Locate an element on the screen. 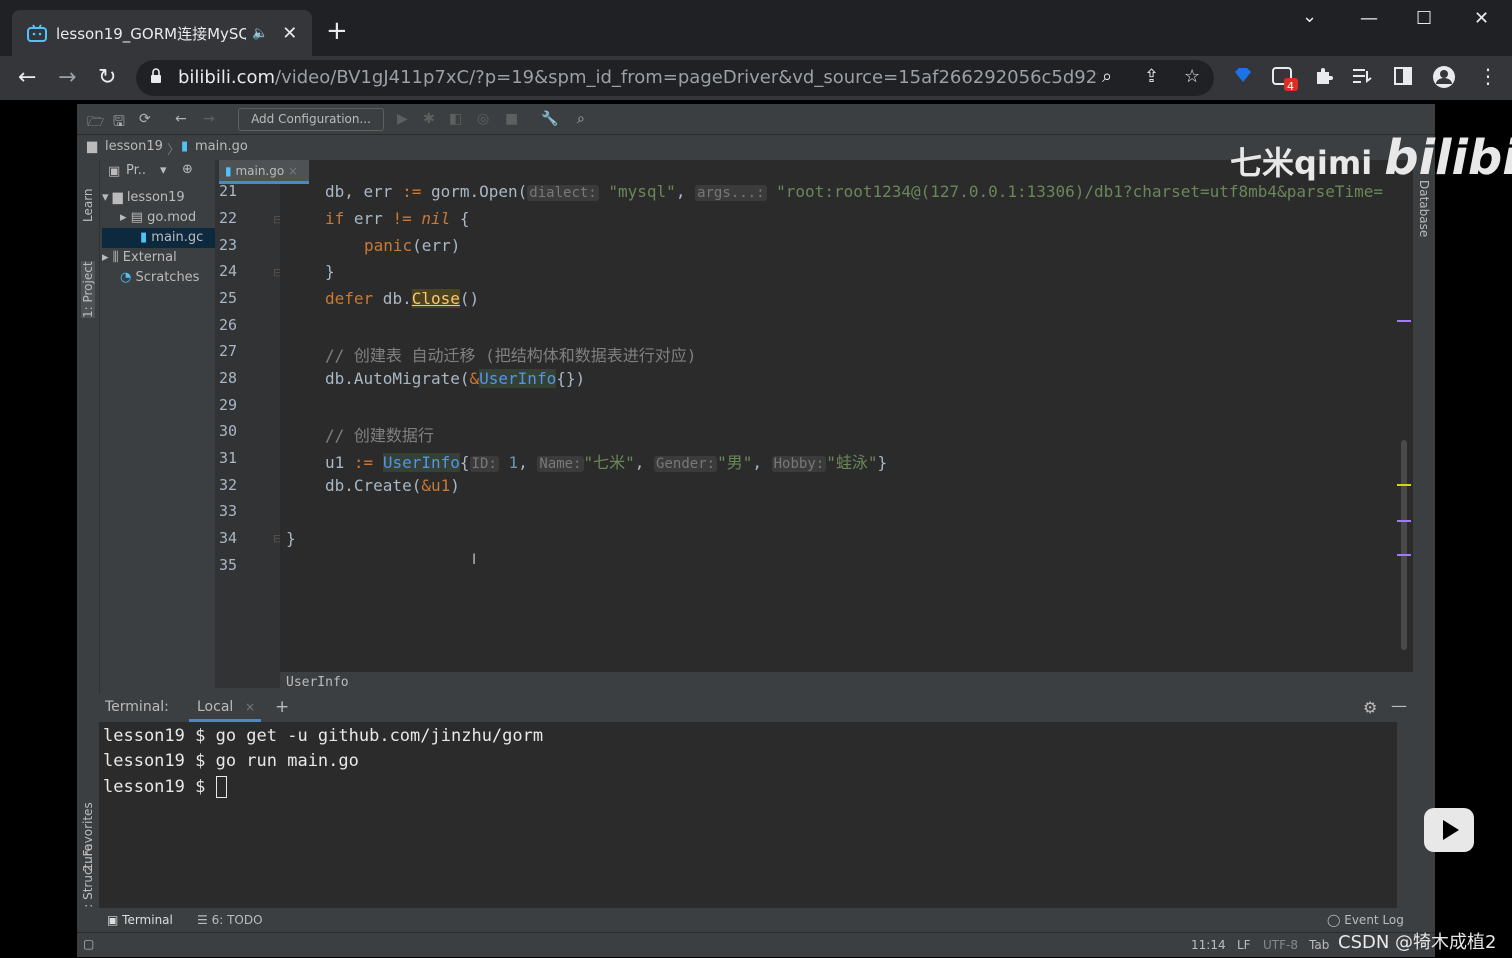  save-icon: 🖫 is located at coordinates (119, 123).